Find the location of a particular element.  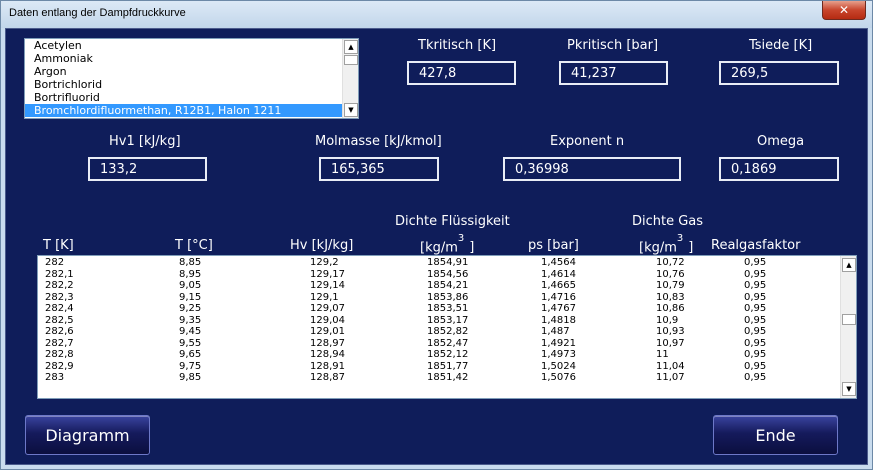

col-header-t-c: T [°C] is located at coordinates (194, 245).